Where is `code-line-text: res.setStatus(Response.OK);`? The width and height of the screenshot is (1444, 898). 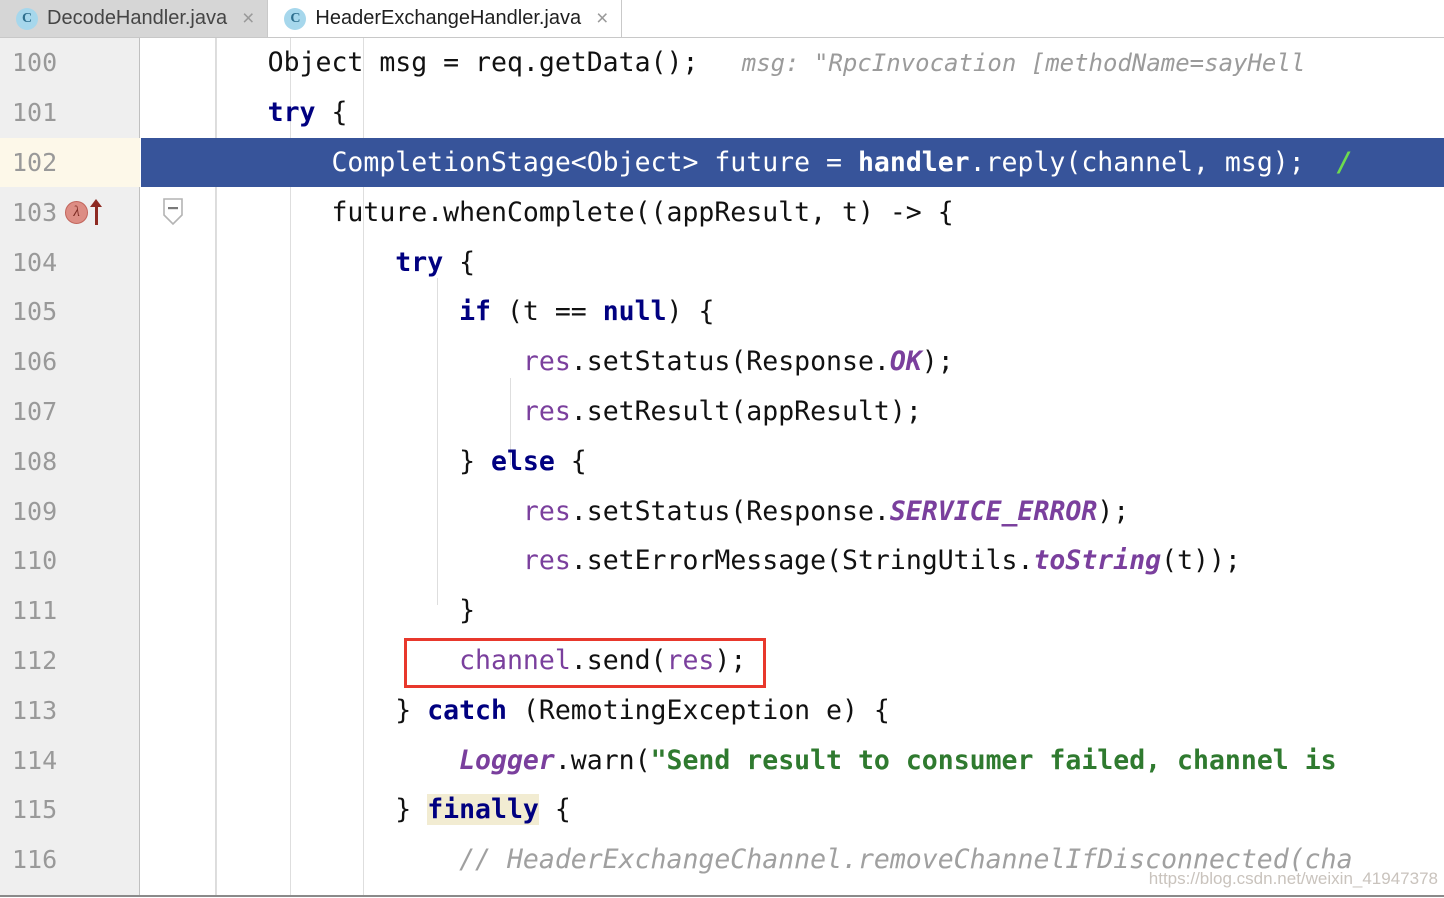 code-line-text: res.setStatus(Response.OK); is located at coordinates (792, 362).